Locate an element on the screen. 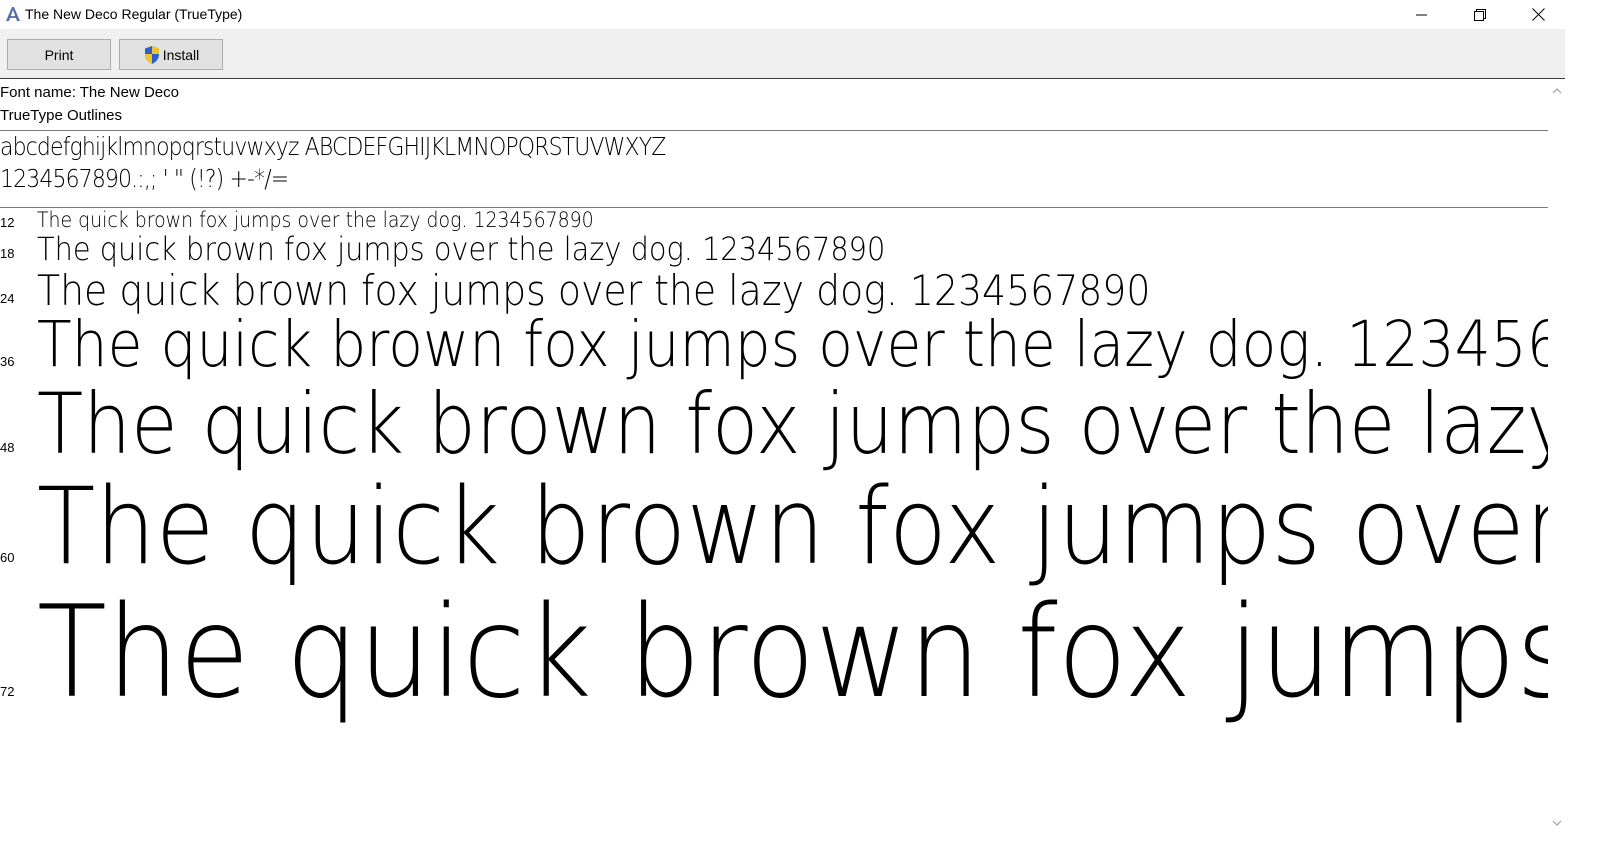 This screenshot has width=1600, height=846. close-icon is located at coordinates (1538, 14).